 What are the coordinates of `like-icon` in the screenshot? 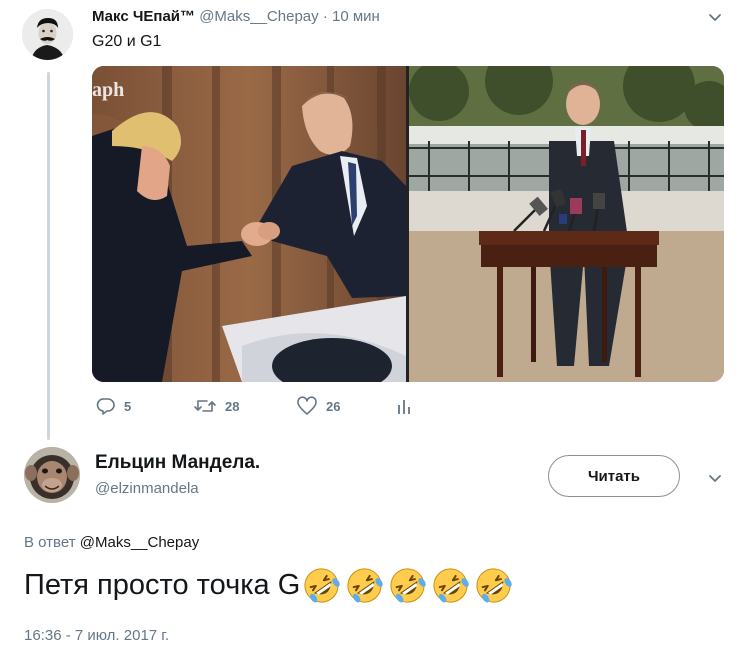 It's located at (307, 405).